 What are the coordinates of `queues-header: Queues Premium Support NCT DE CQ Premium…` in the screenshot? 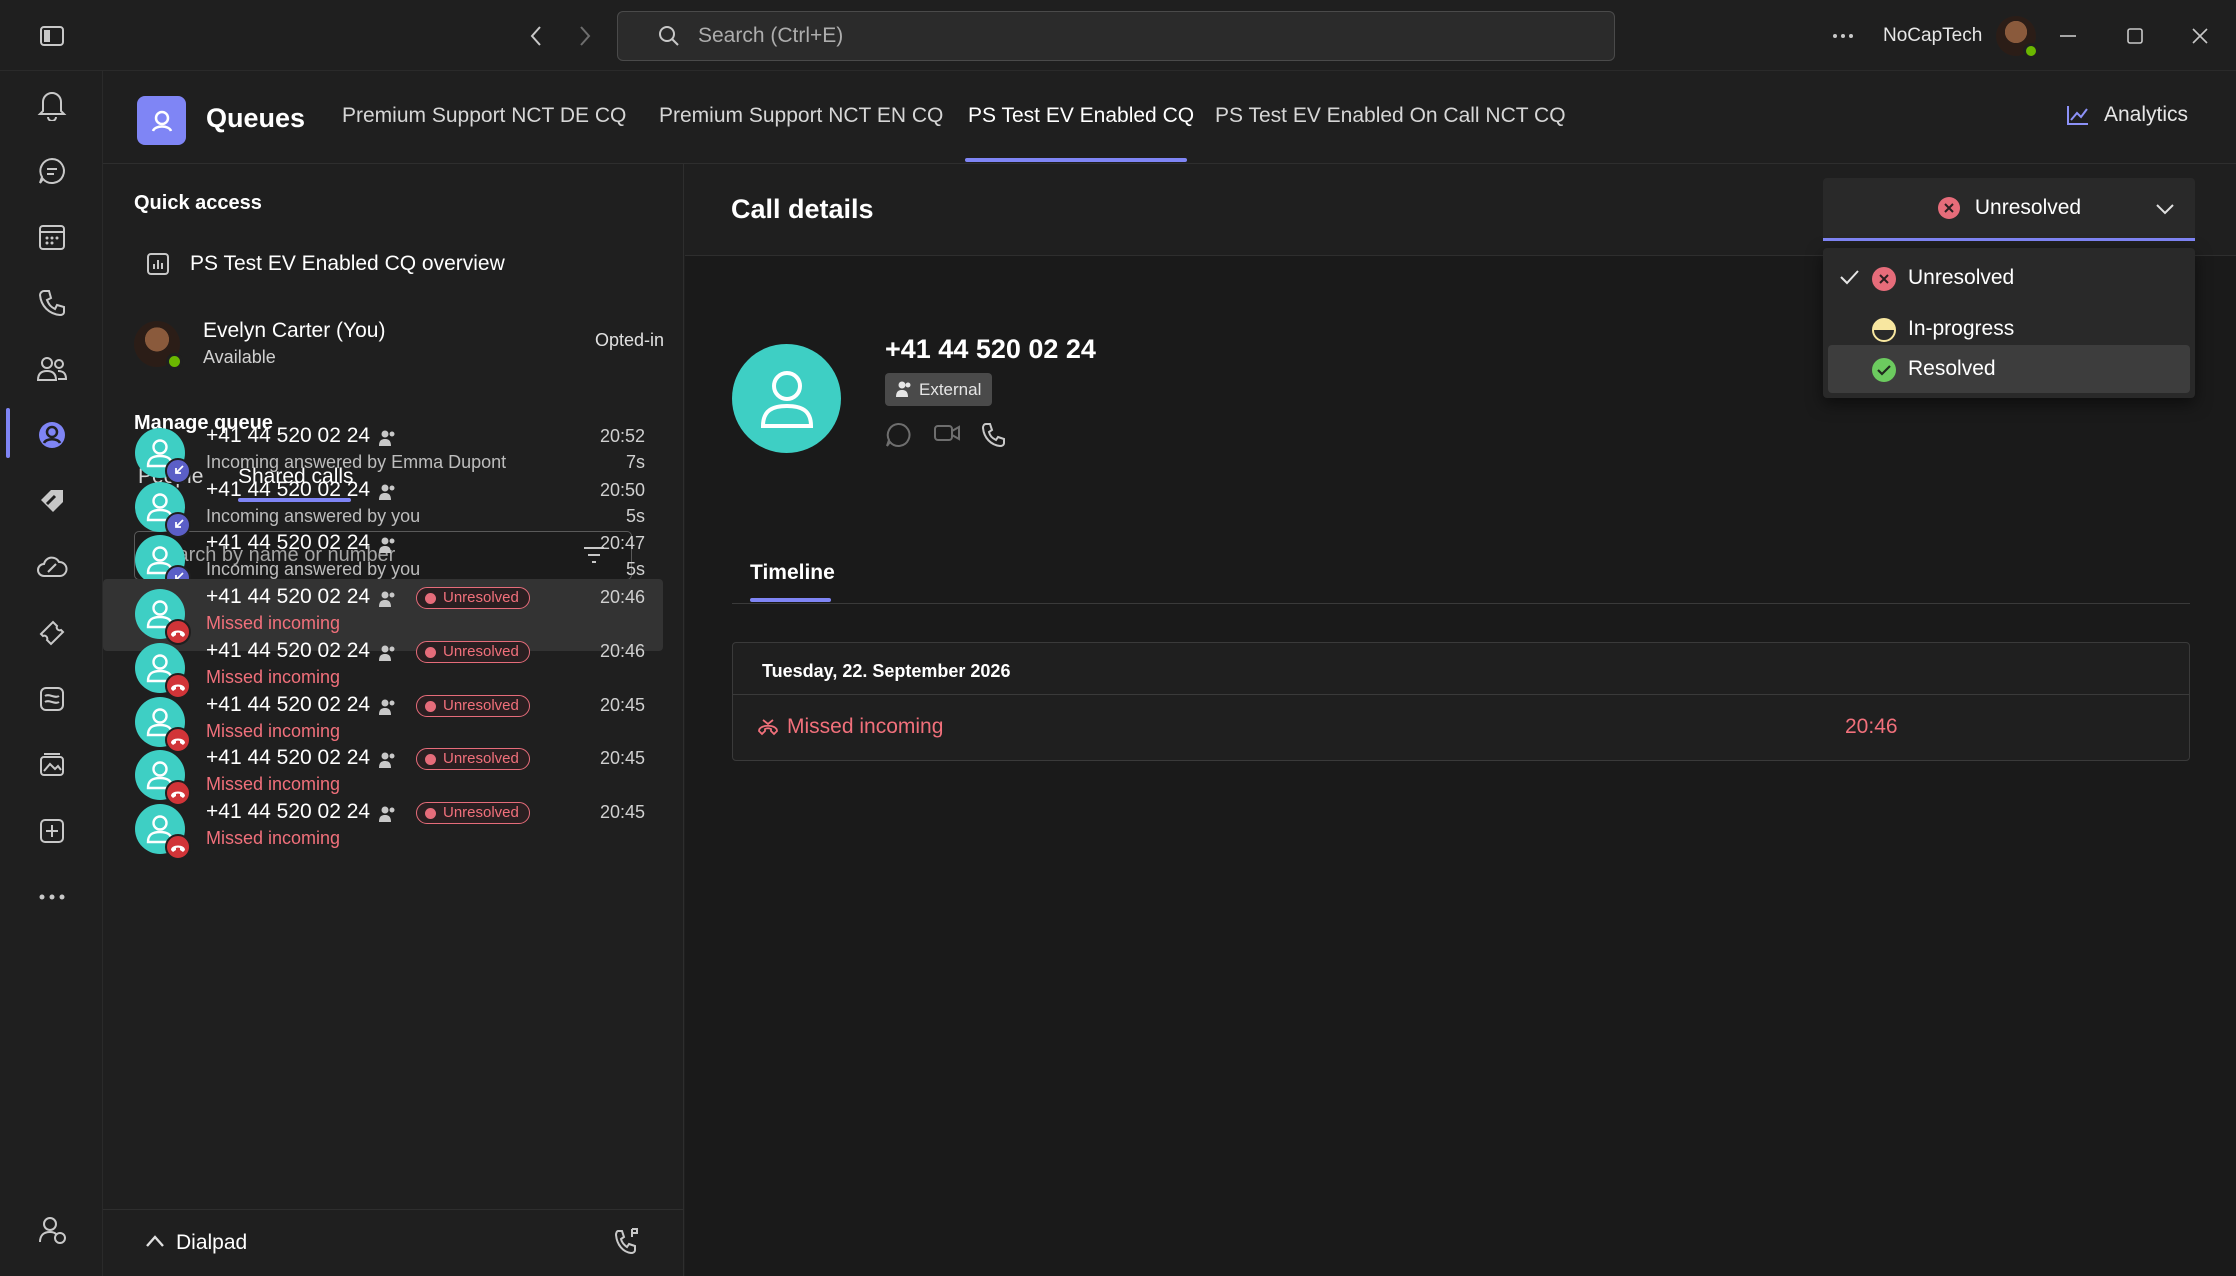 It's located at (1169, 117).